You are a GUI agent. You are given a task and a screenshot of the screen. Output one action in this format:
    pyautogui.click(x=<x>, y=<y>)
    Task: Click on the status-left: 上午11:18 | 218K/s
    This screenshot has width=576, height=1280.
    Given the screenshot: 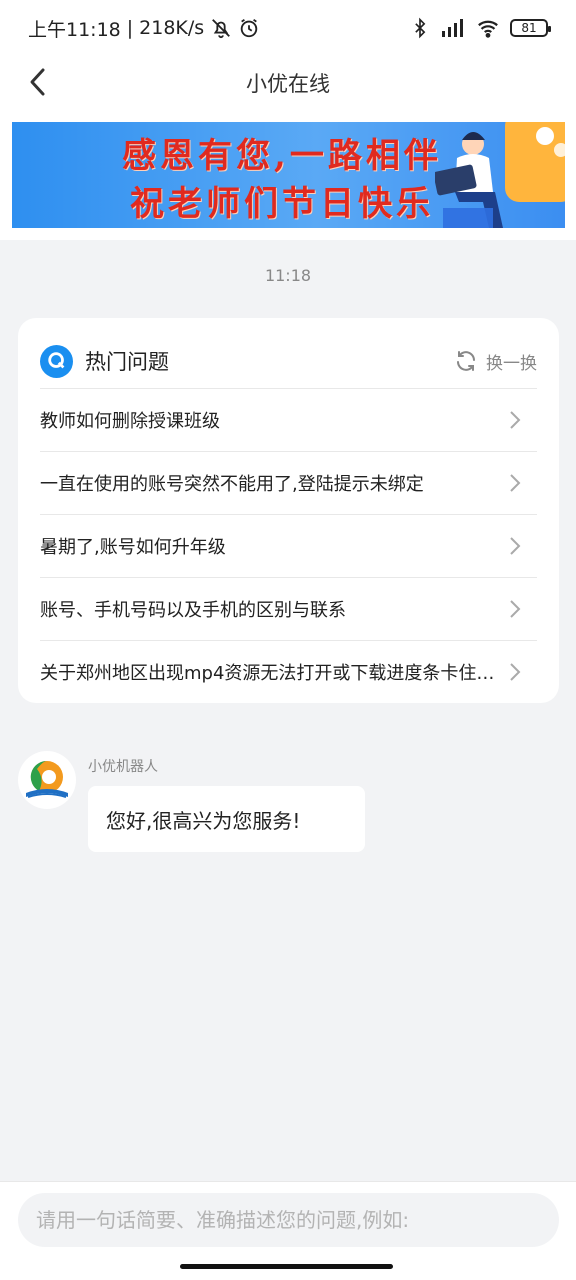 What is the action you would take?
    pyautogui.click(x=144, y=28)
    